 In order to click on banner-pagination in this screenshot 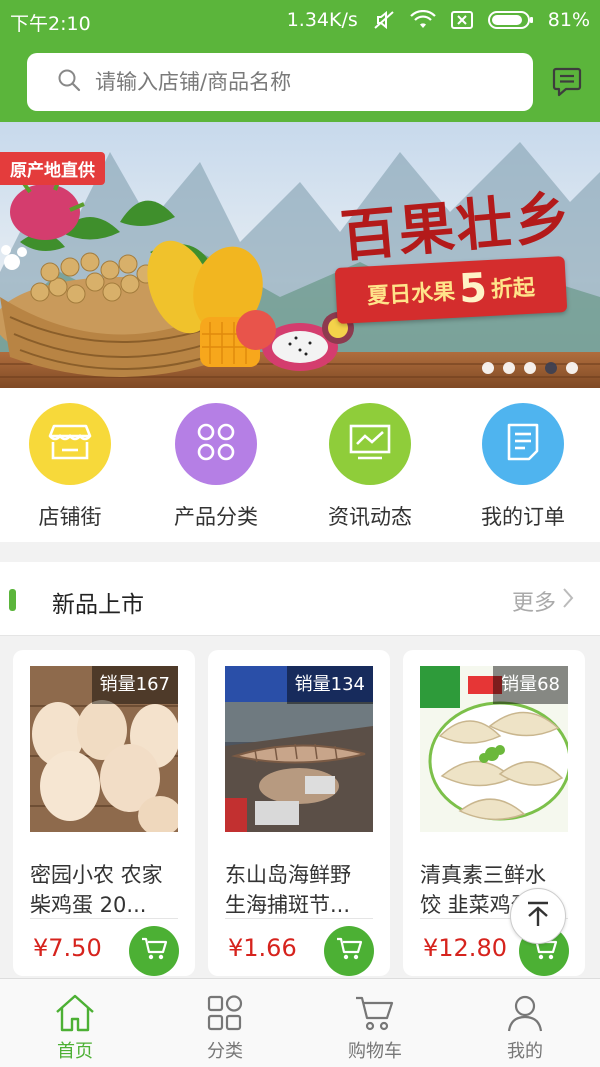, I will do `click(530, 368)`.